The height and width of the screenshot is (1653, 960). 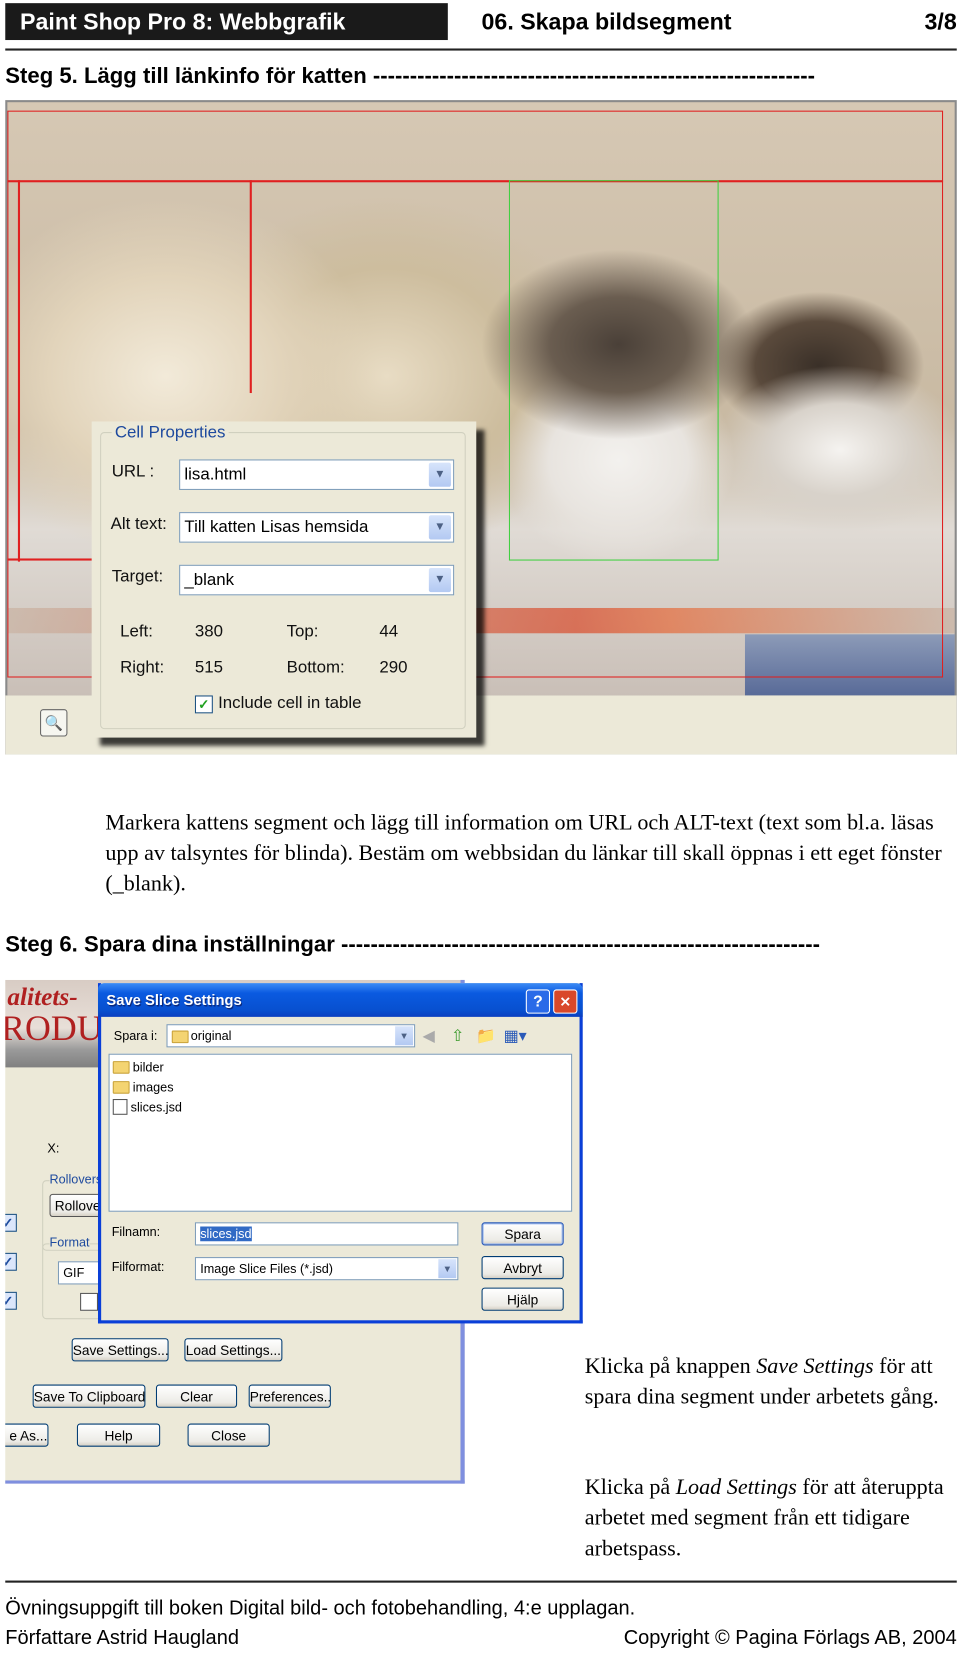 I want to click on filetype-value: Image Slice Files (*.jsd), so click(x=267, y=1269).